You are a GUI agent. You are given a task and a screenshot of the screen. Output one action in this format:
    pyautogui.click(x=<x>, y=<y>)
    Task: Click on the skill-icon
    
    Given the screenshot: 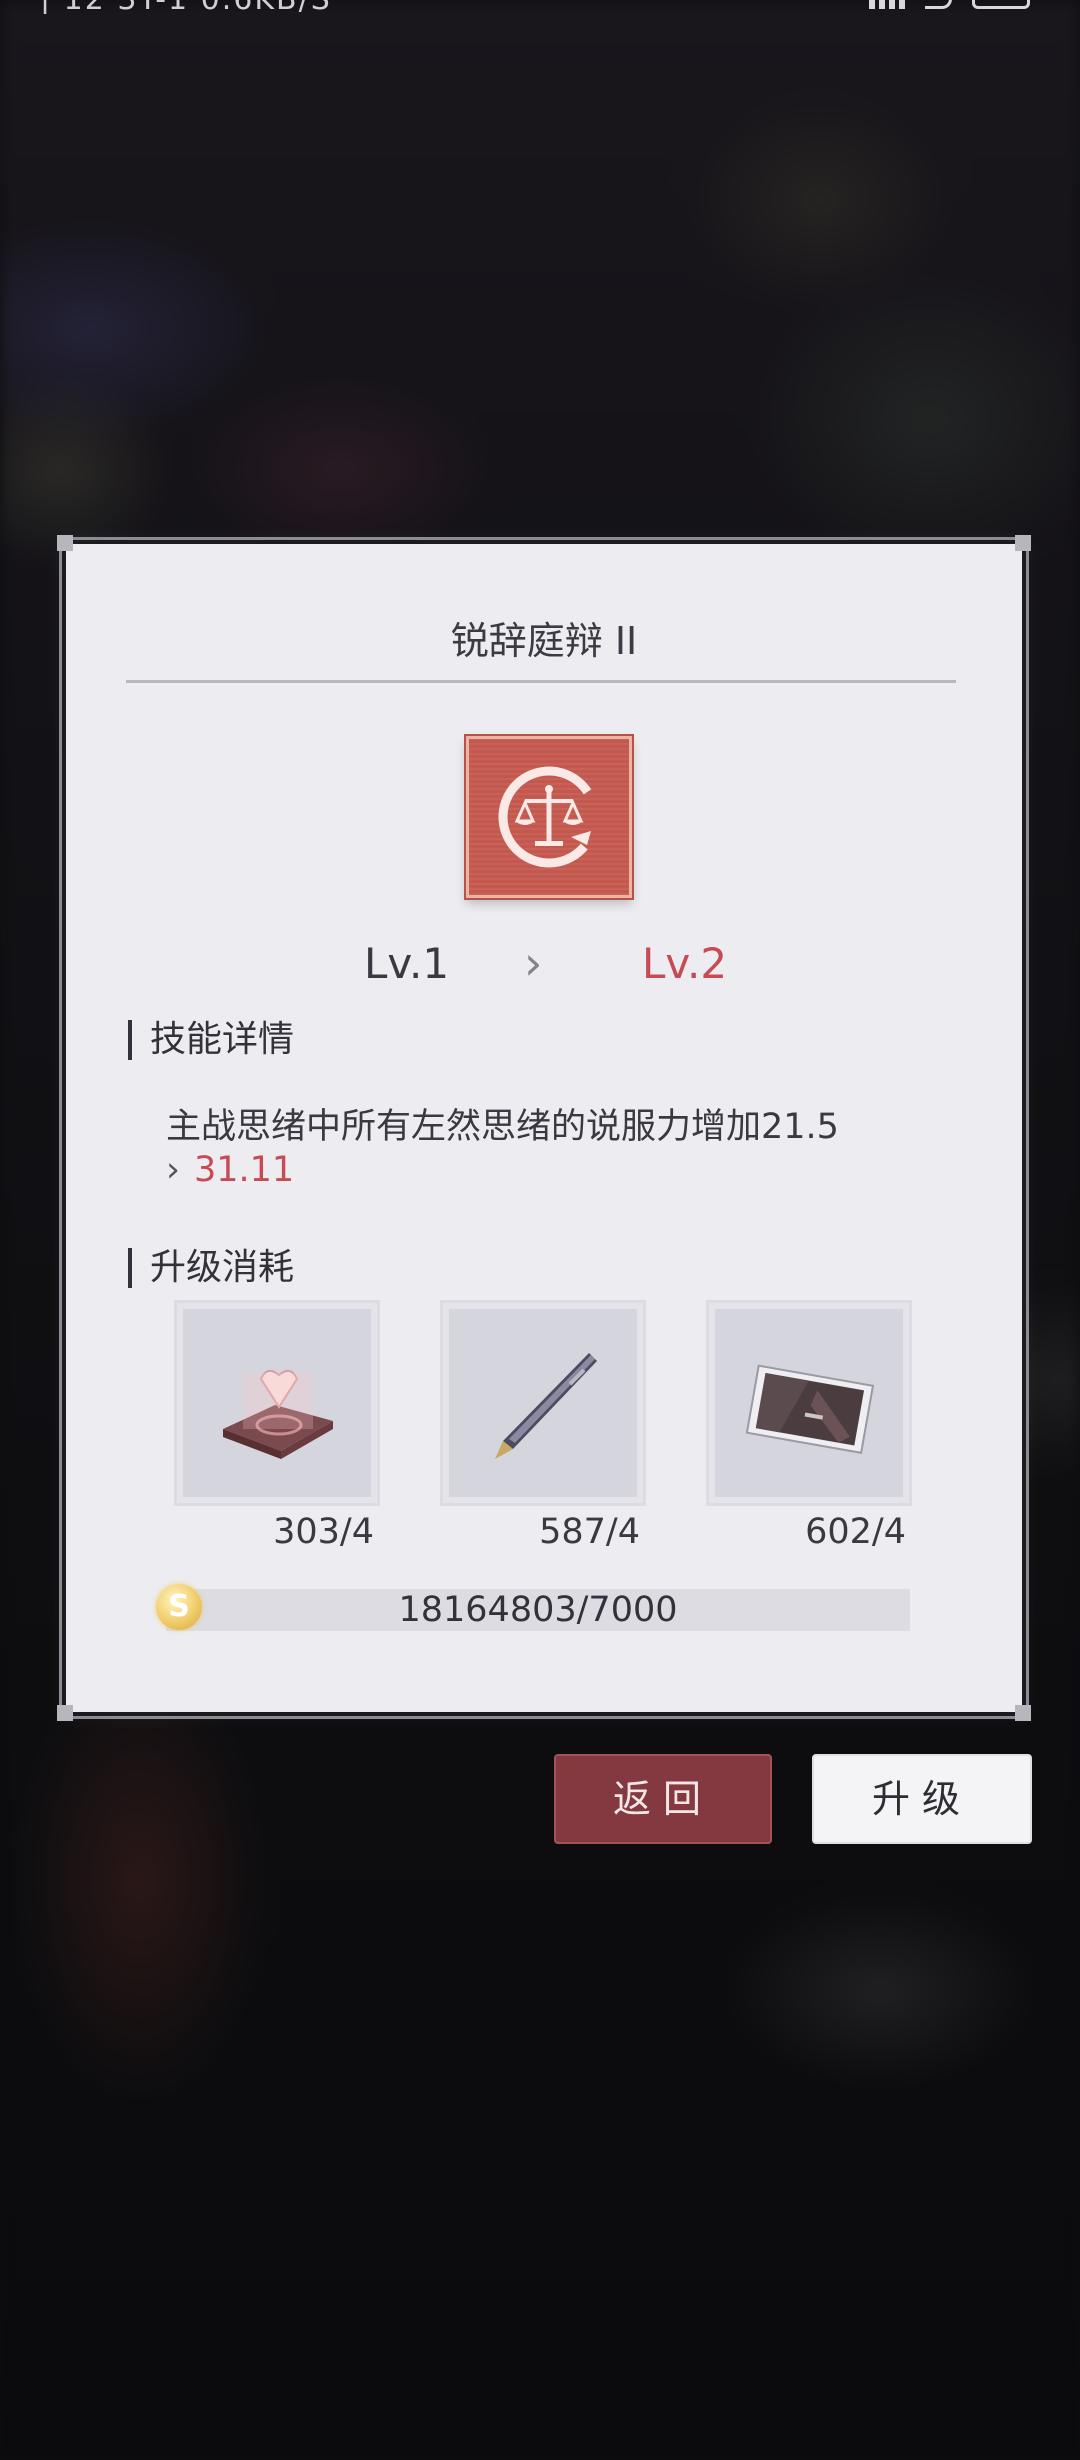 What is the action you would take?
    pyautogui.click(x=549, y=817)
    